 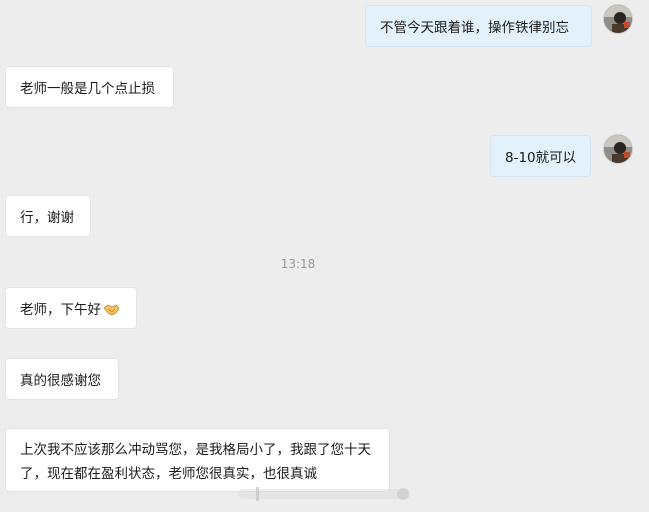 I want to click on message-text: 行，谢谢, so click(x=47, y=218).